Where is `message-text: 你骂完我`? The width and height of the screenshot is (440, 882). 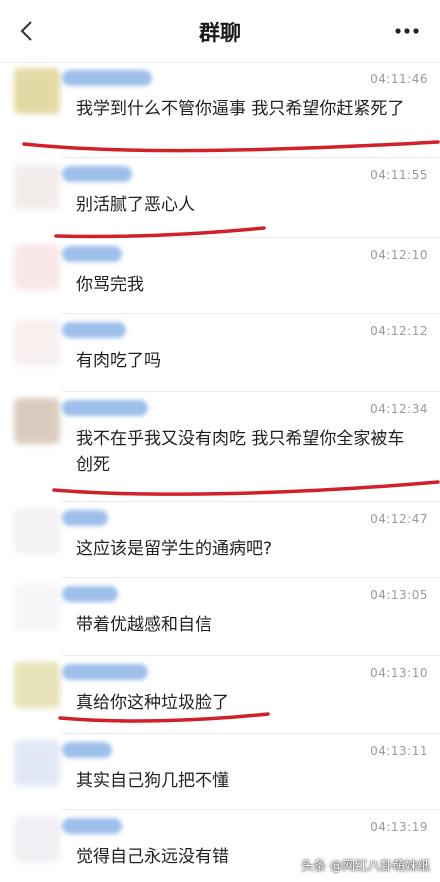
message-text: 你骂完我 is located at coordinates (110, 285).